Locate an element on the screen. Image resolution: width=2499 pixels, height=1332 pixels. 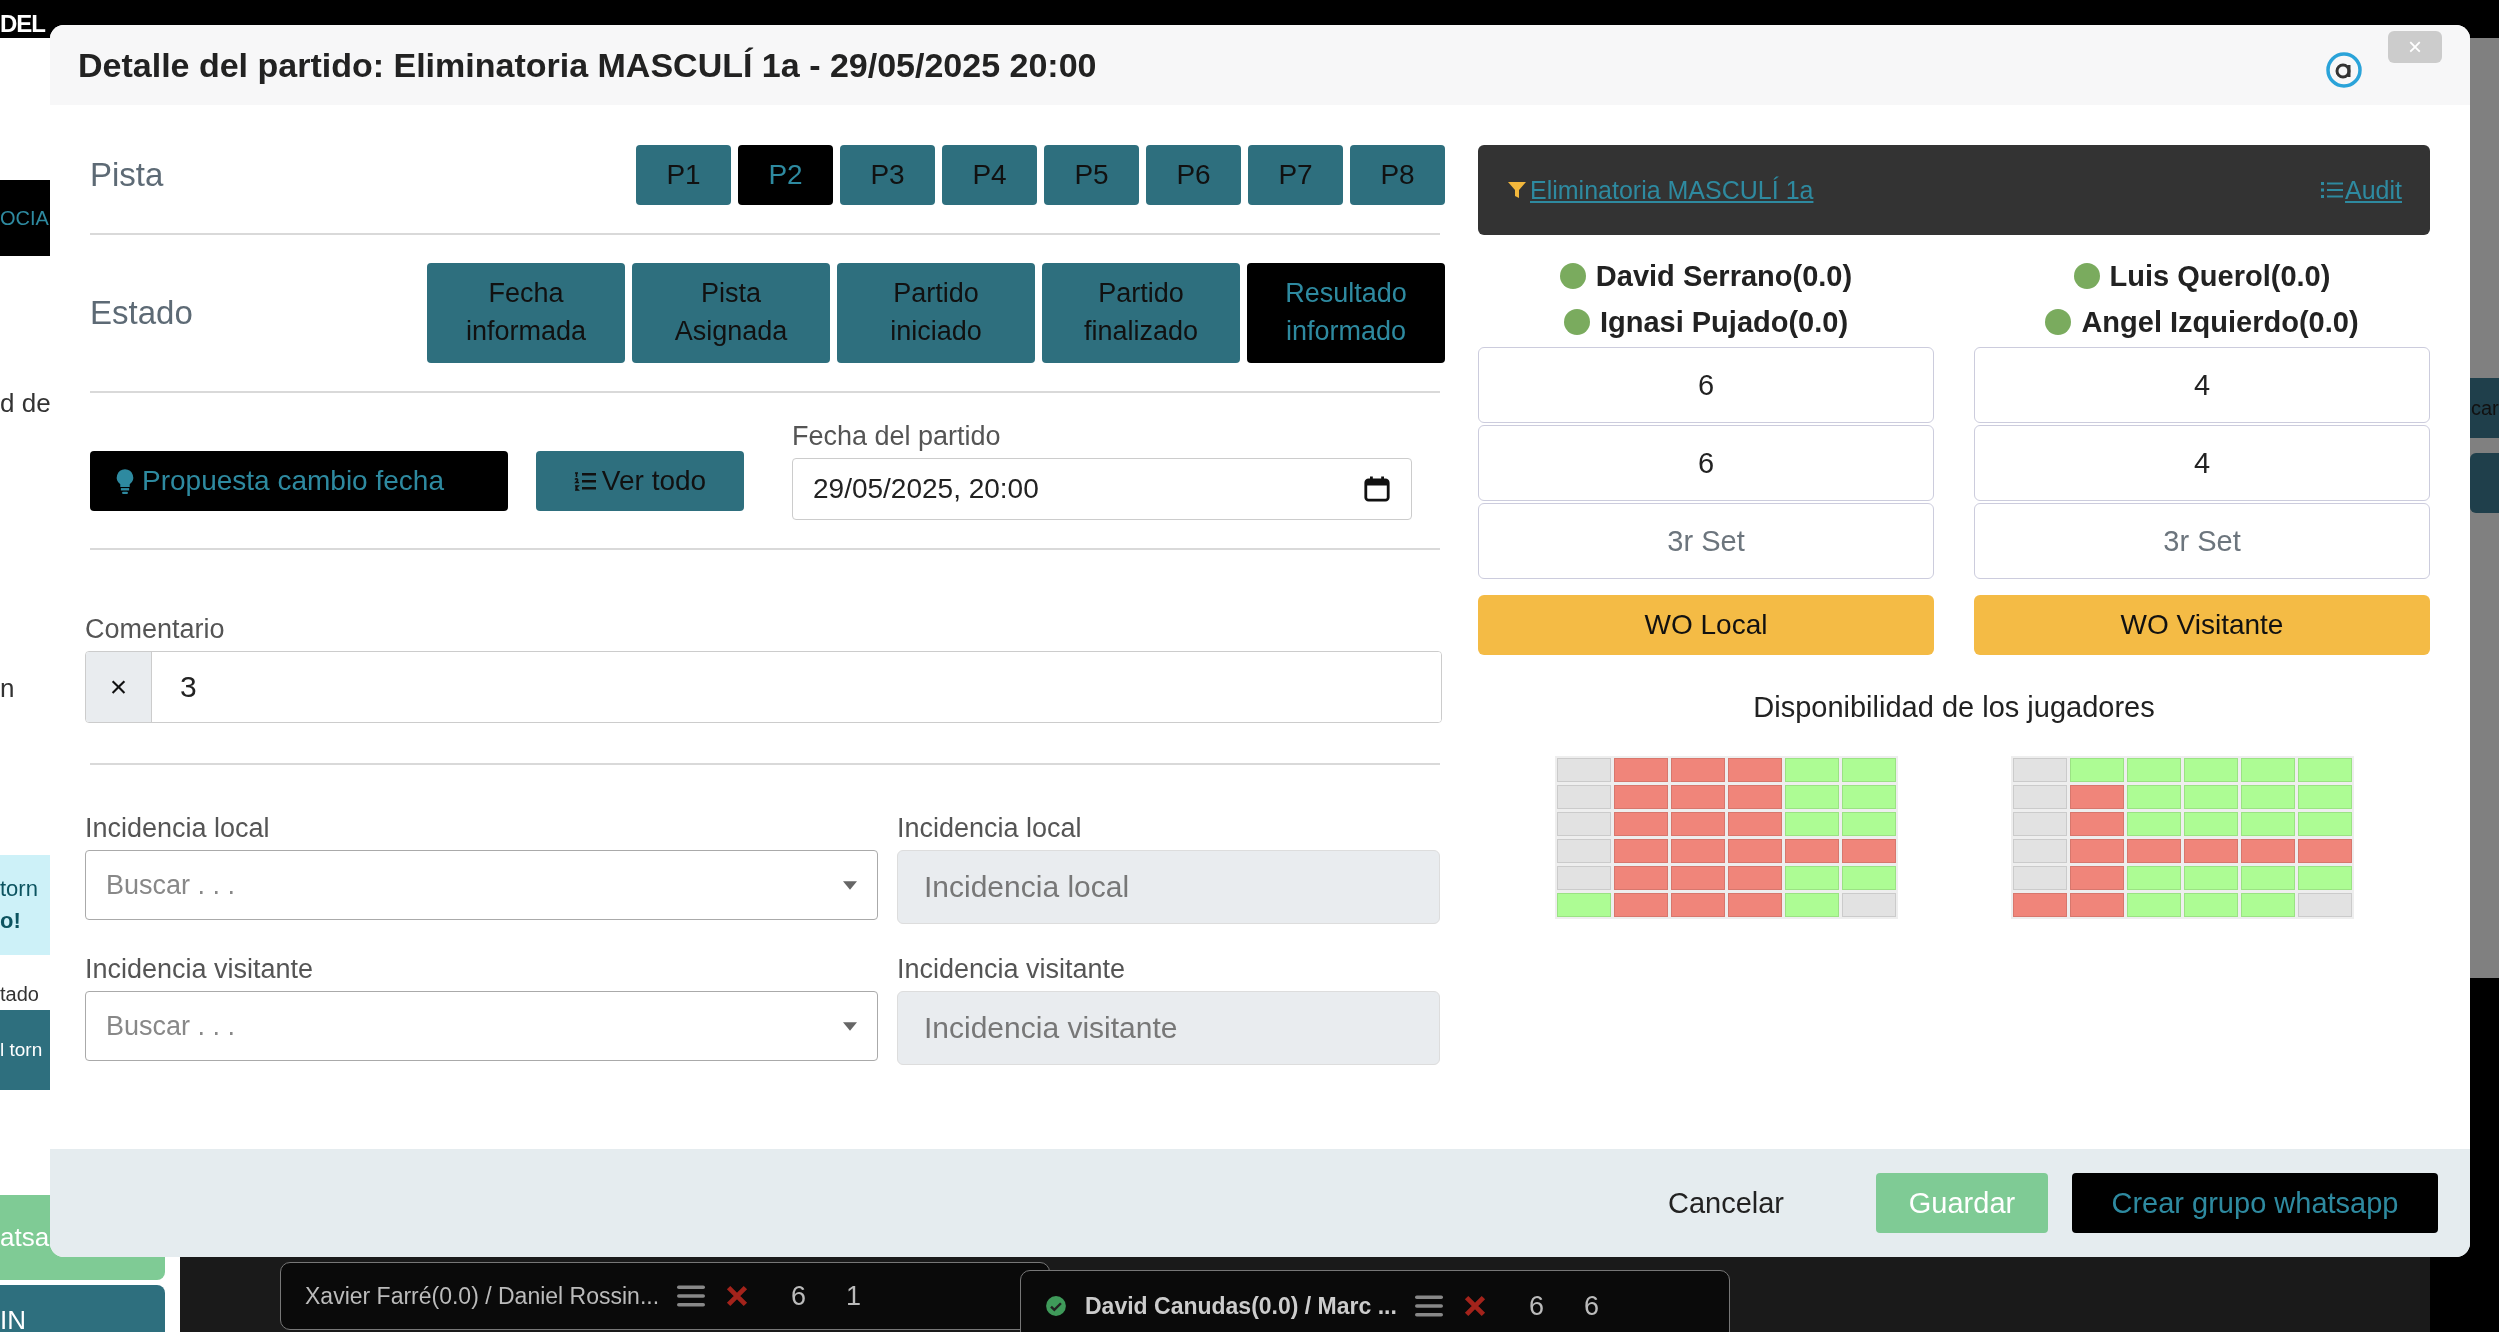
match-card: Xavier Farré(0.0) / Daniel Rossin... 6 1 is located at coordinates (665, 1296).